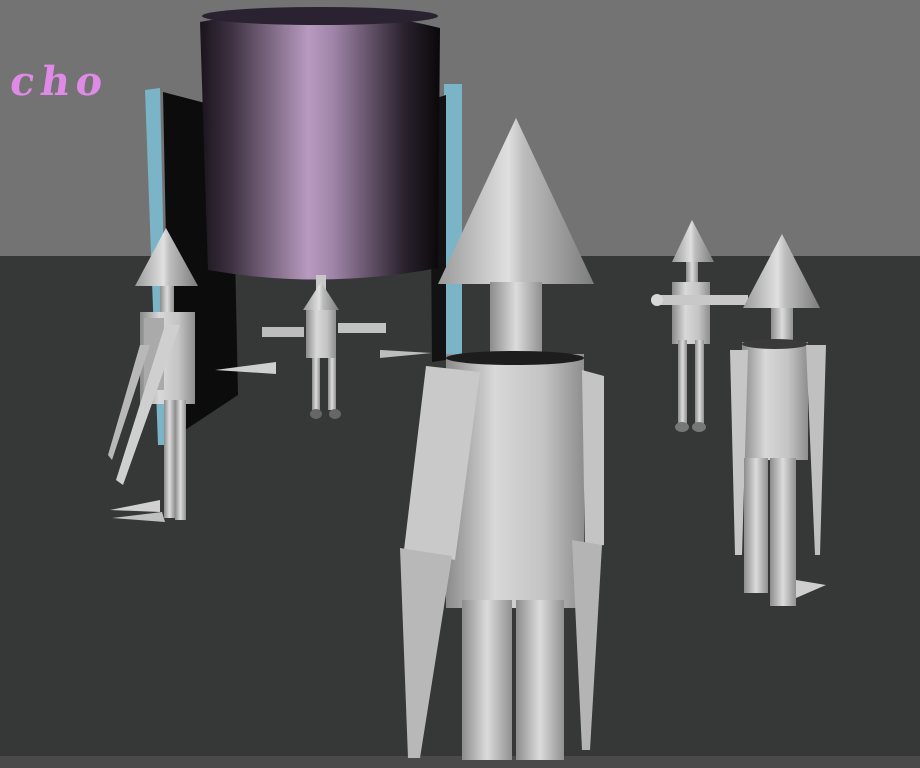 The image size is (920, 768). Describe the element at coordinates (320, 143) in the screenshot. I see `cylinder-tower` at that location.